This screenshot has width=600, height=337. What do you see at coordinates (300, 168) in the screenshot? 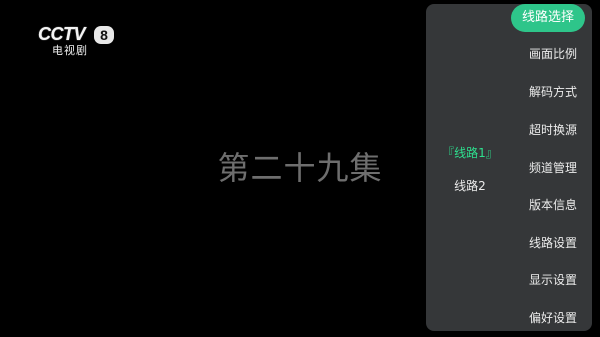
I see `episode-title: 第二十九集` at bounding box center [300, 168].